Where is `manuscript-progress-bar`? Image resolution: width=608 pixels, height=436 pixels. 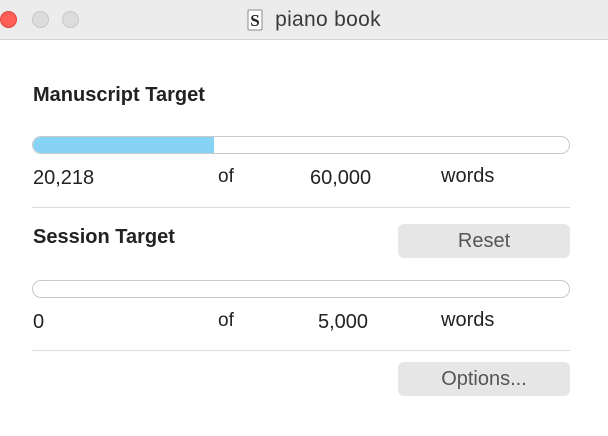 manuscript-progress-bar is located at coordinates (301, 145).